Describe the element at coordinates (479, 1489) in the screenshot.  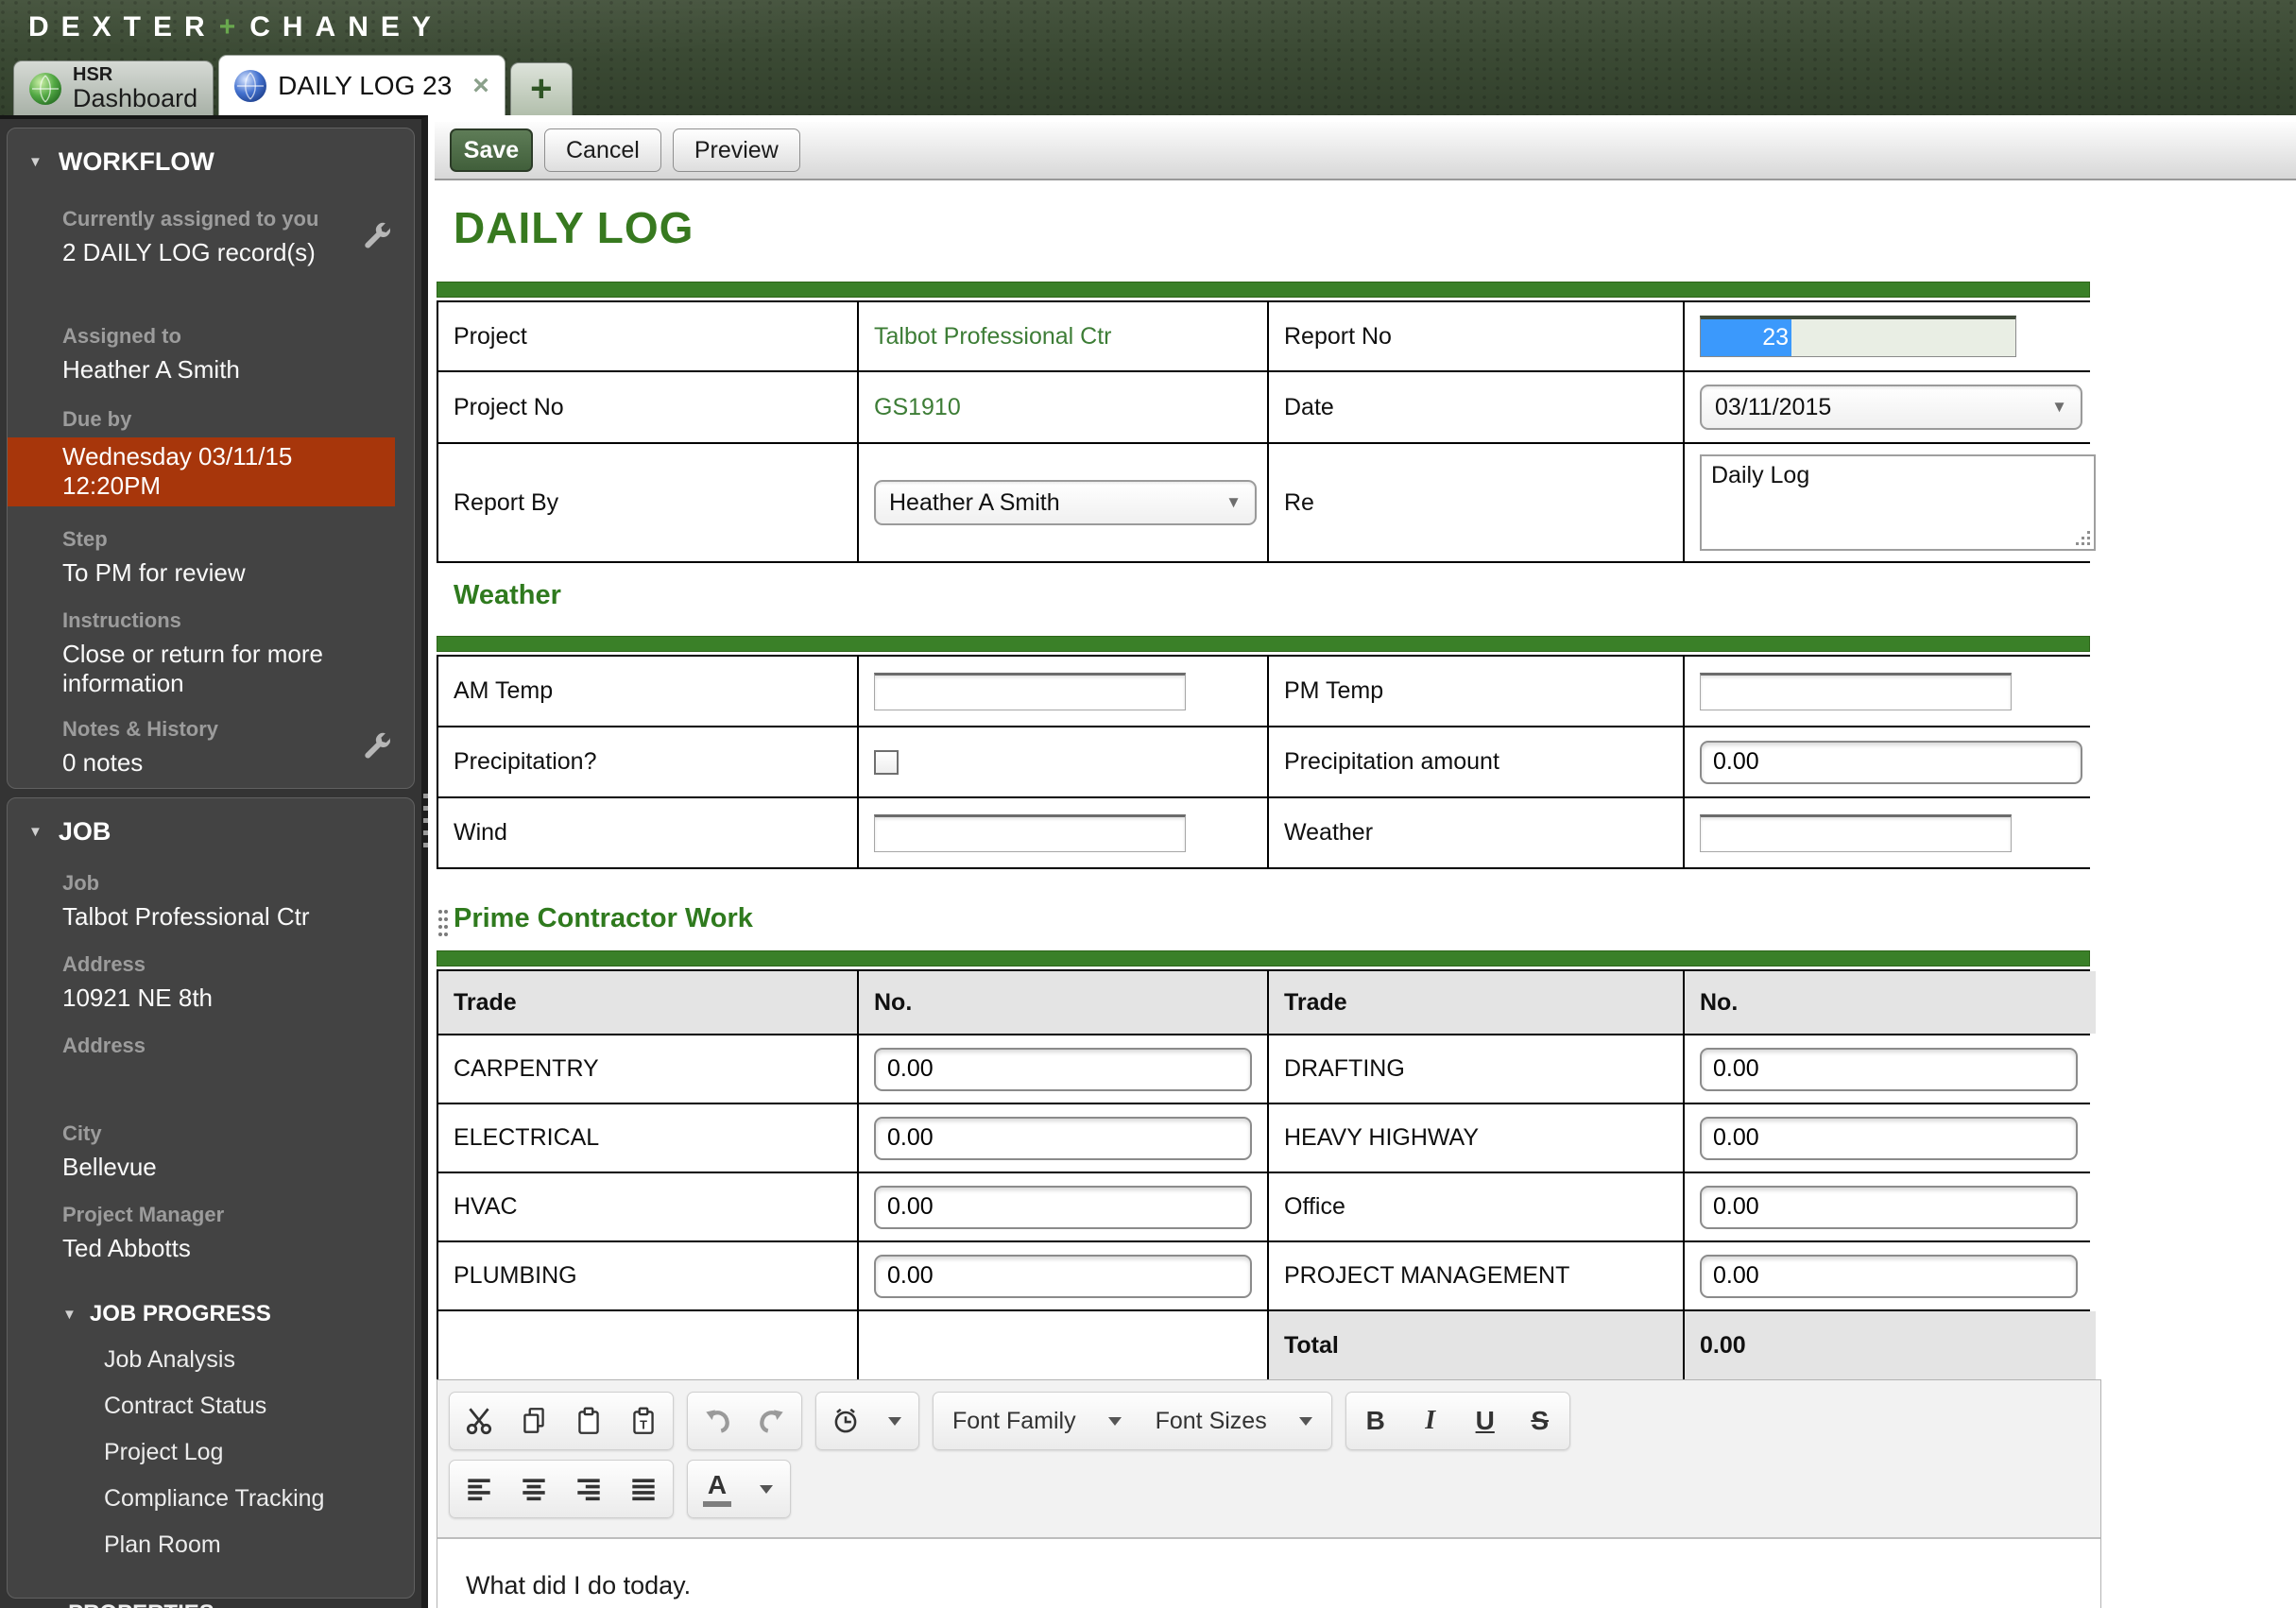
I see `align-left-icon` at that location.